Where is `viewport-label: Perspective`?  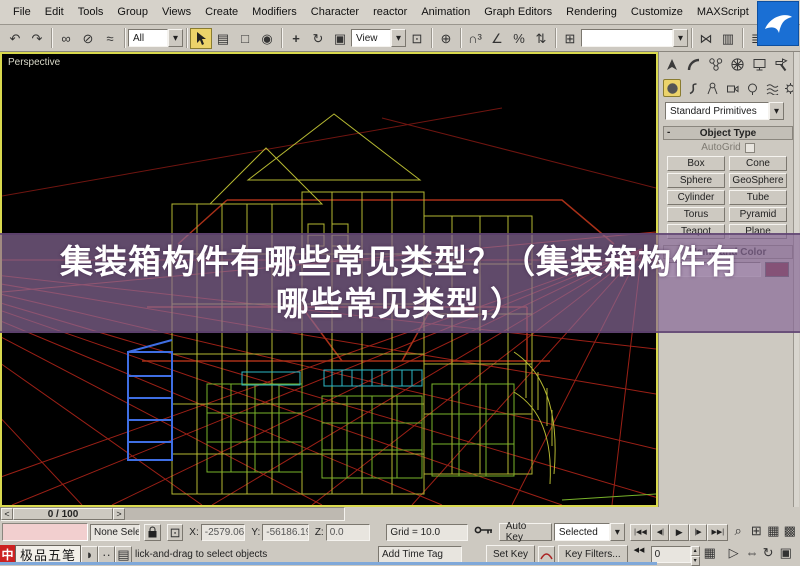
viewport-label: Perspective is located at coordinates (34, 62).